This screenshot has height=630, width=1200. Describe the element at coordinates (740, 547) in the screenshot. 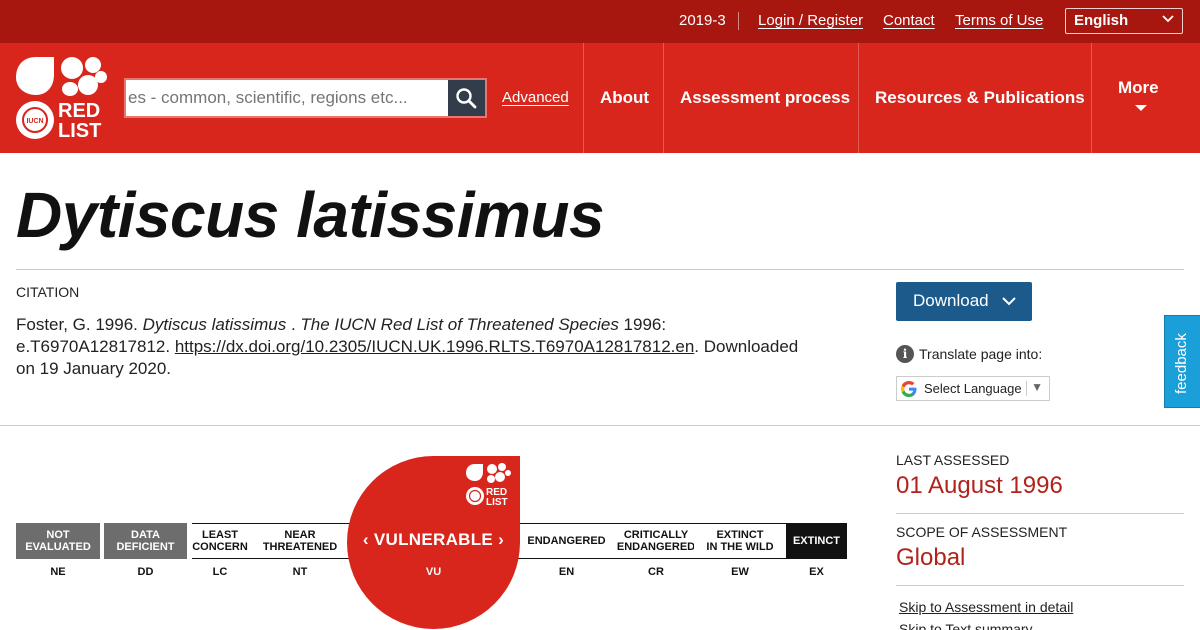

I see `category-label: IN THE WILD` at that location.